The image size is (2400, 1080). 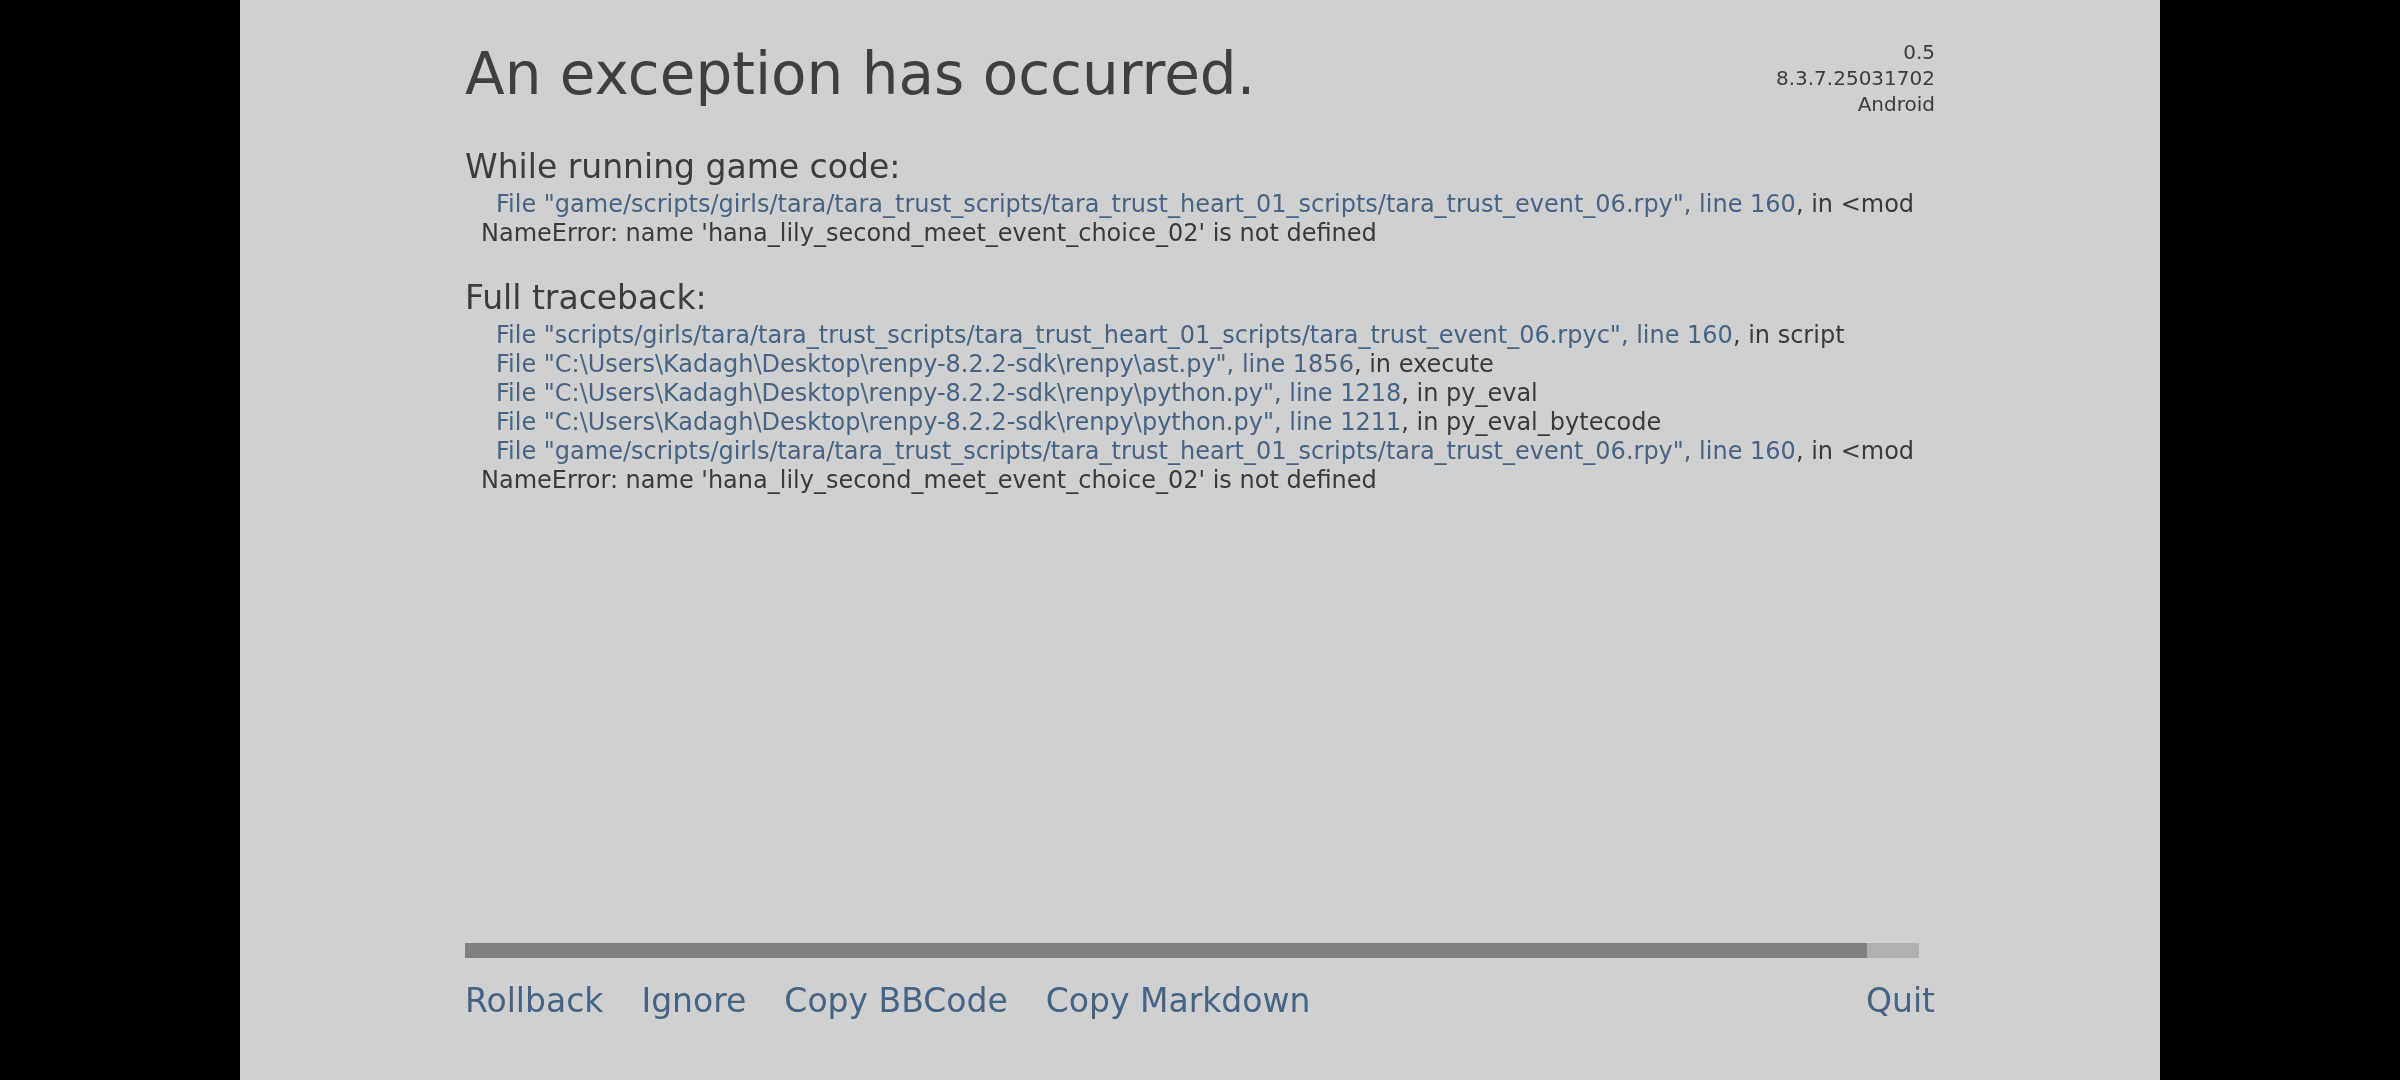 I want to click on traceback-file-link: File "scripts/girls/tara/tara_trust_scripts/tara_trust_heart_01_scripts/tara_trust_event_06.rpyc", line 160, so click(x=1114, y=335).